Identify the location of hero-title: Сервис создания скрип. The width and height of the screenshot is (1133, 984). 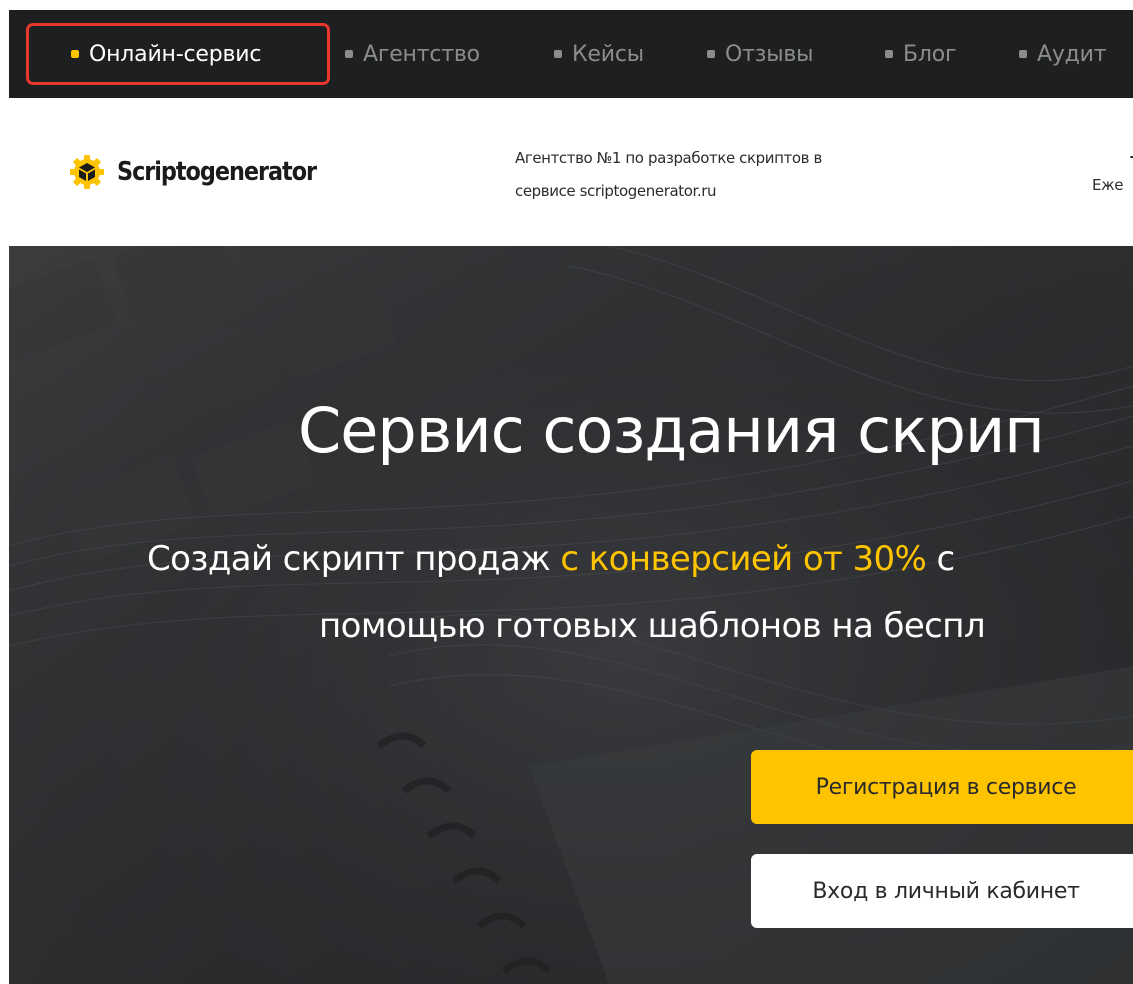
(671, 430).